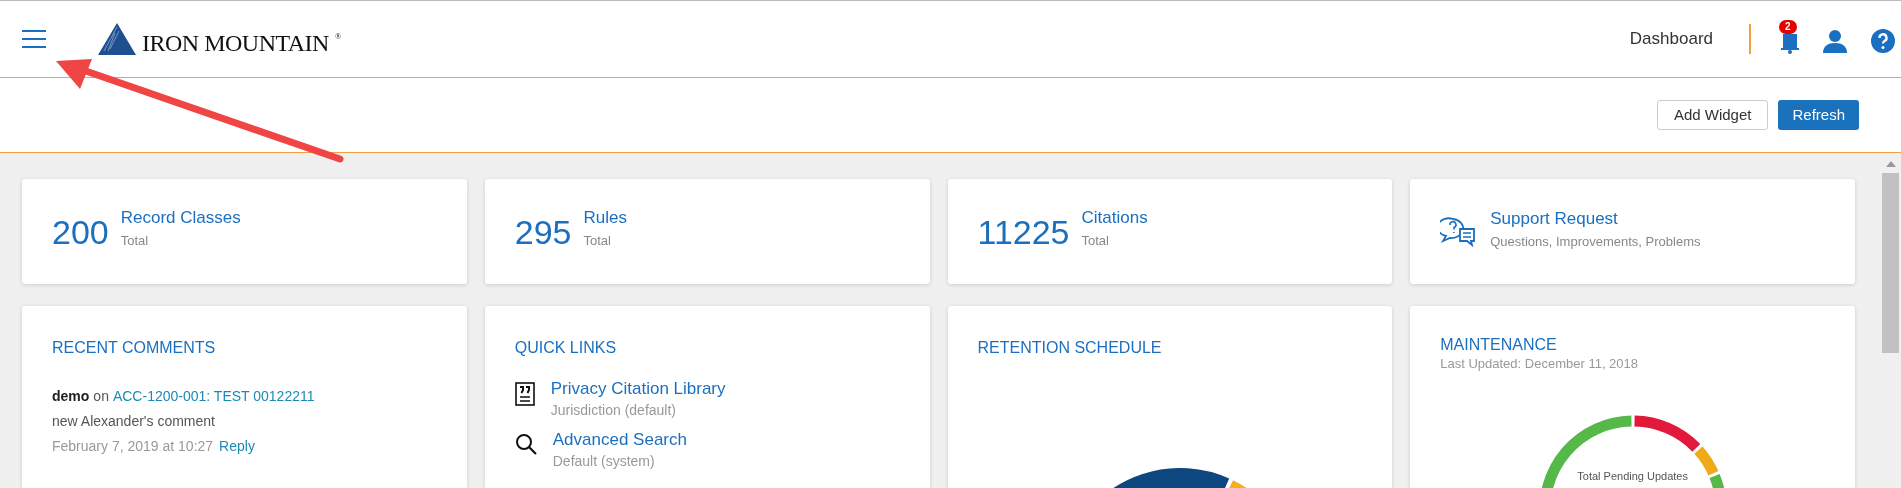 The width and height of the screenshot is (1901, 488). I want to click on quick-link-caption: Jurisdiction (default), so click(614, 410).